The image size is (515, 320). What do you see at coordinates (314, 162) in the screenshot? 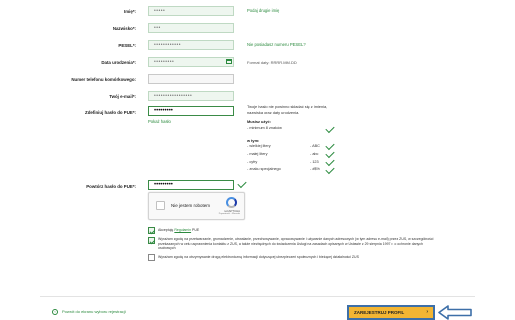
I see `req-digit-example: - 123` at bounding box center [314, 162].